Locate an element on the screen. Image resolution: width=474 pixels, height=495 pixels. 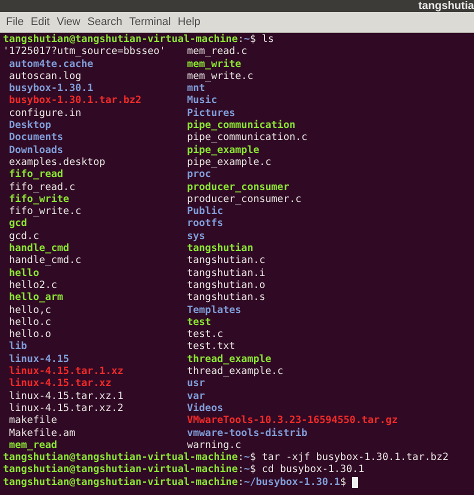
file-name: mem_write.c is located at coordinates (220, 76).